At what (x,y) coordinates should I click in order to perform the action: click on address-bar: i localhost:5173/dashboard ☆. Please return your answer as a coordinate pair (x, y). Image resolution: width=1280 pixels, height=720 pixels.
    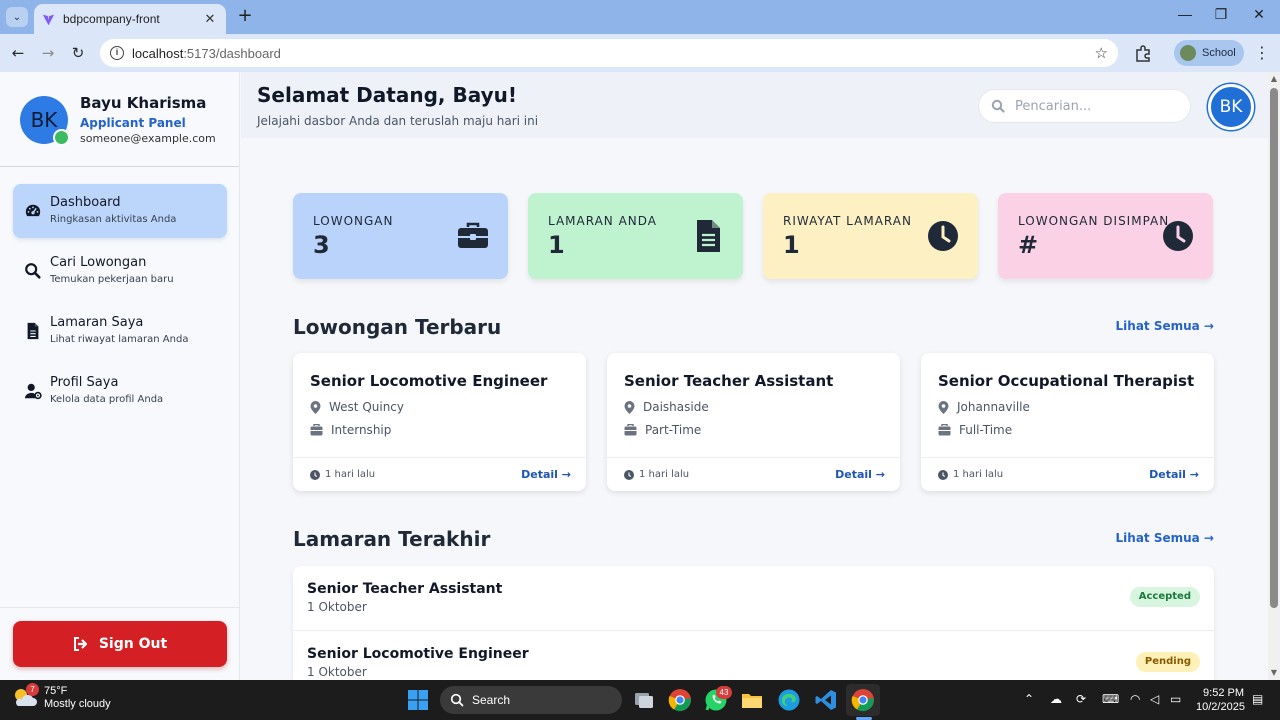
    Looking at the image, I should click on (609, 53).